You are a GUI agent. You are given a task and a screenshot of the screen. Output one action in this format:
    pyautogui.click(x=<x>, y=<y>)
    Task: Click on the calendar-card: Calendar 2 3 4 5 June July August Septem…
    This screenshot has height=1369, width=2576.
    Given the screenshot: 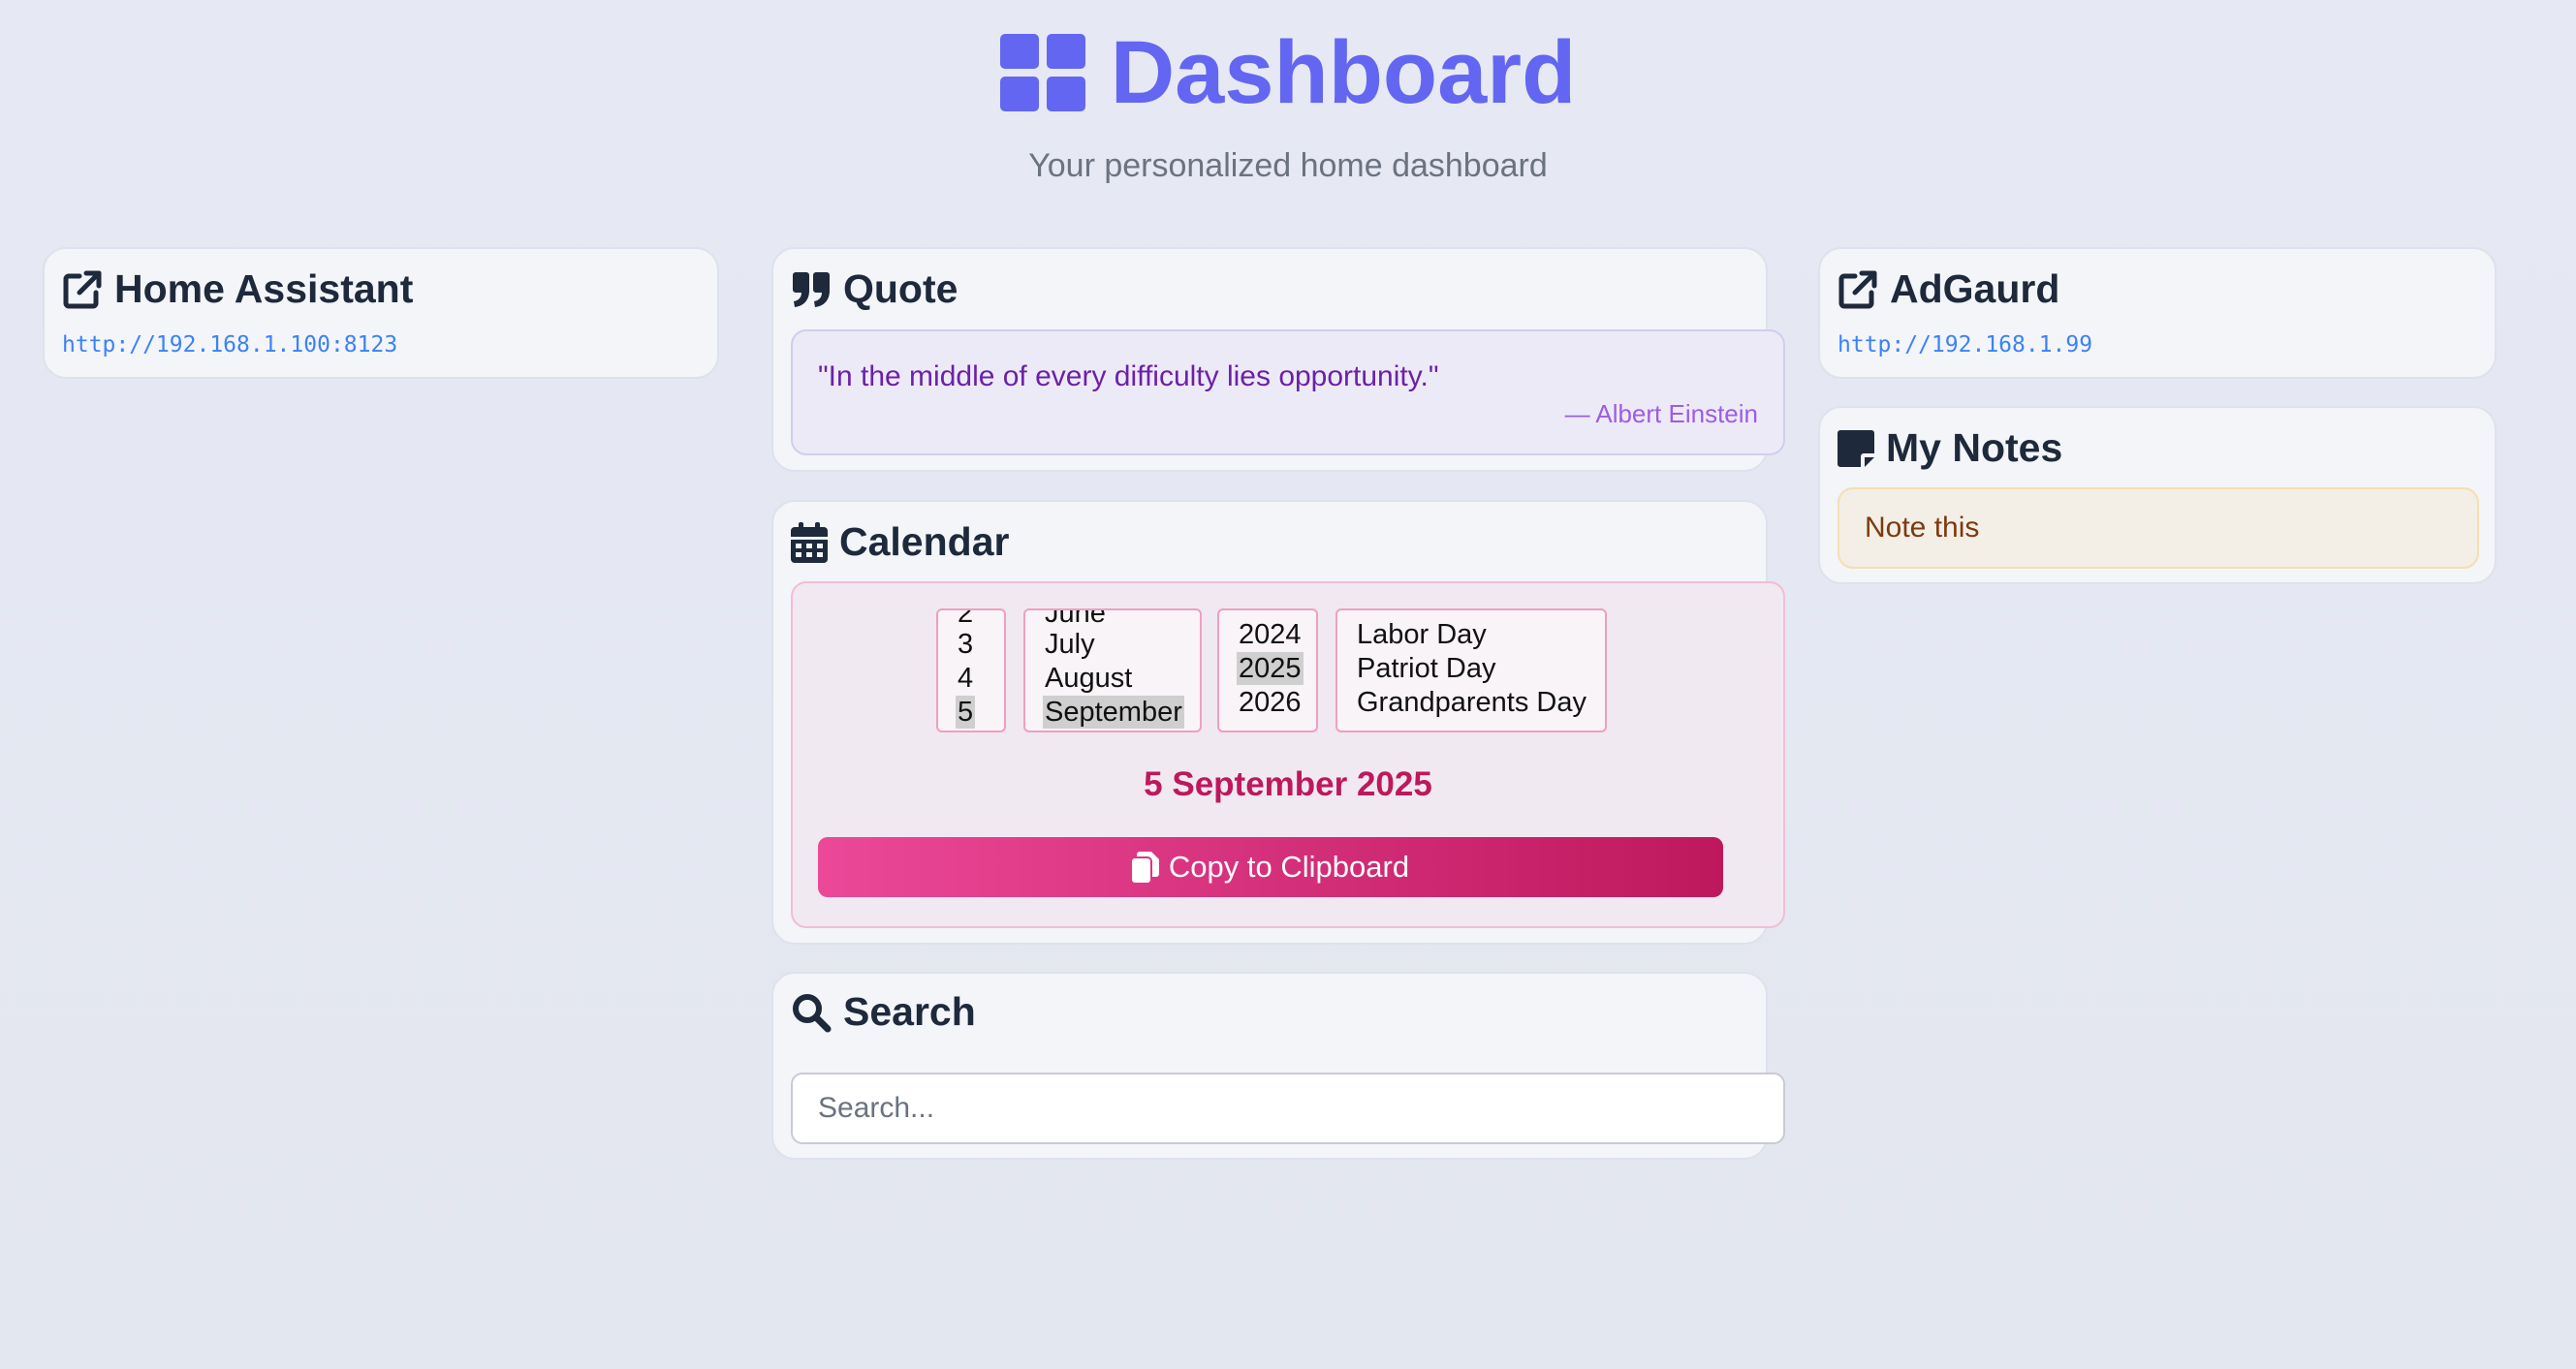 What is the action you would take?
    pyautogui.click(x=1278, y=722)
    